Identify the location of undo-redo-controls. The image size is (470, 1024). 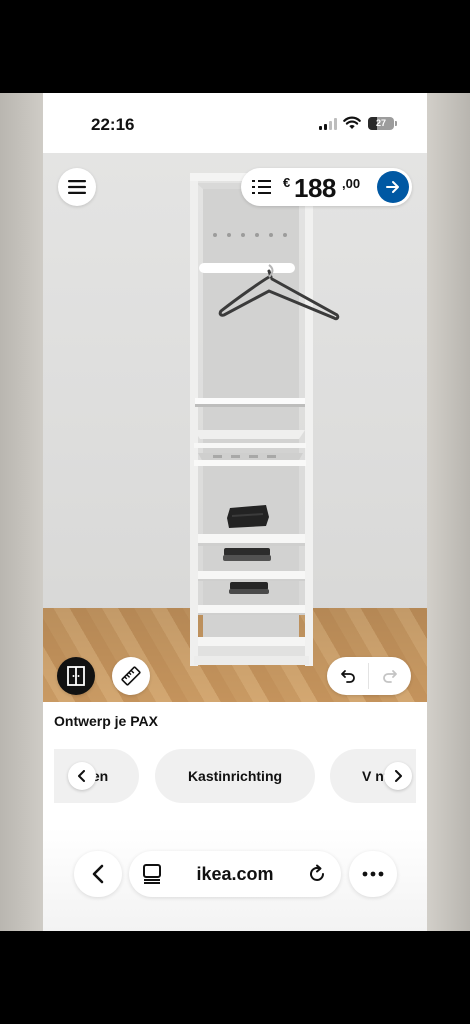
(369, 676).